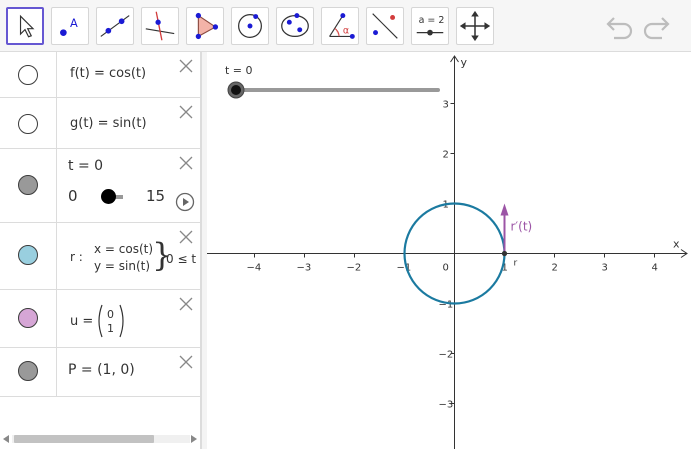 This screenshot has width=691, height=449. I want to click on x-axis-label: x, so click(676, 244).